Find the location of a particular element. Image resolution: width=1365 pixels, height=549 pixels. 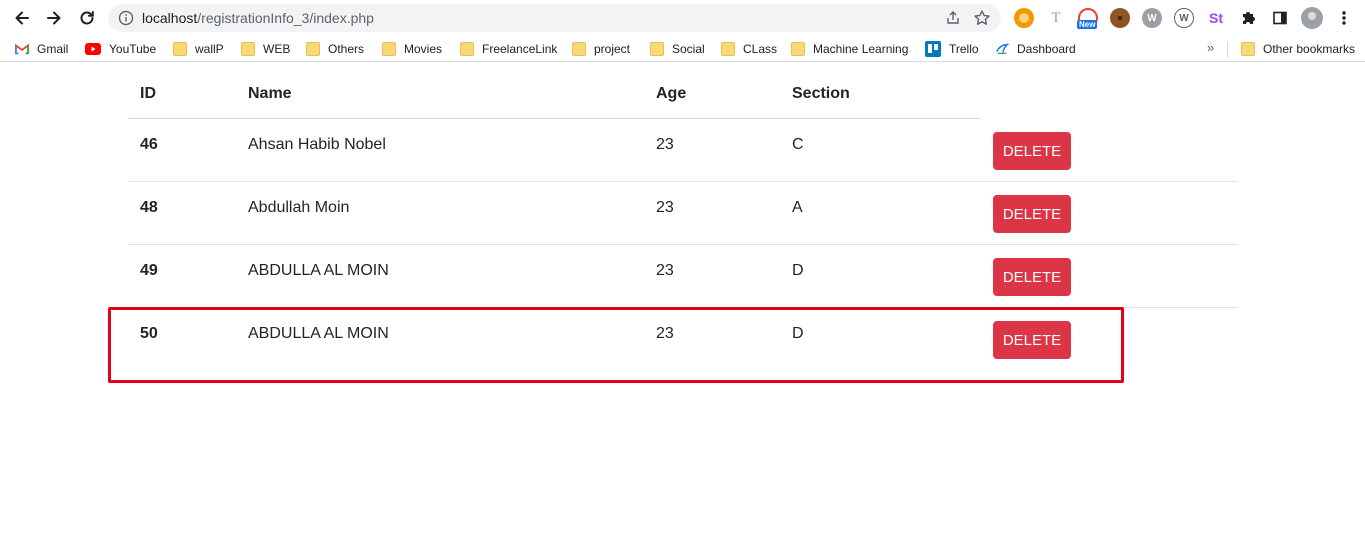

other-bookmarks-folder: Other bookmarks is located at coordinates (1298, 49).